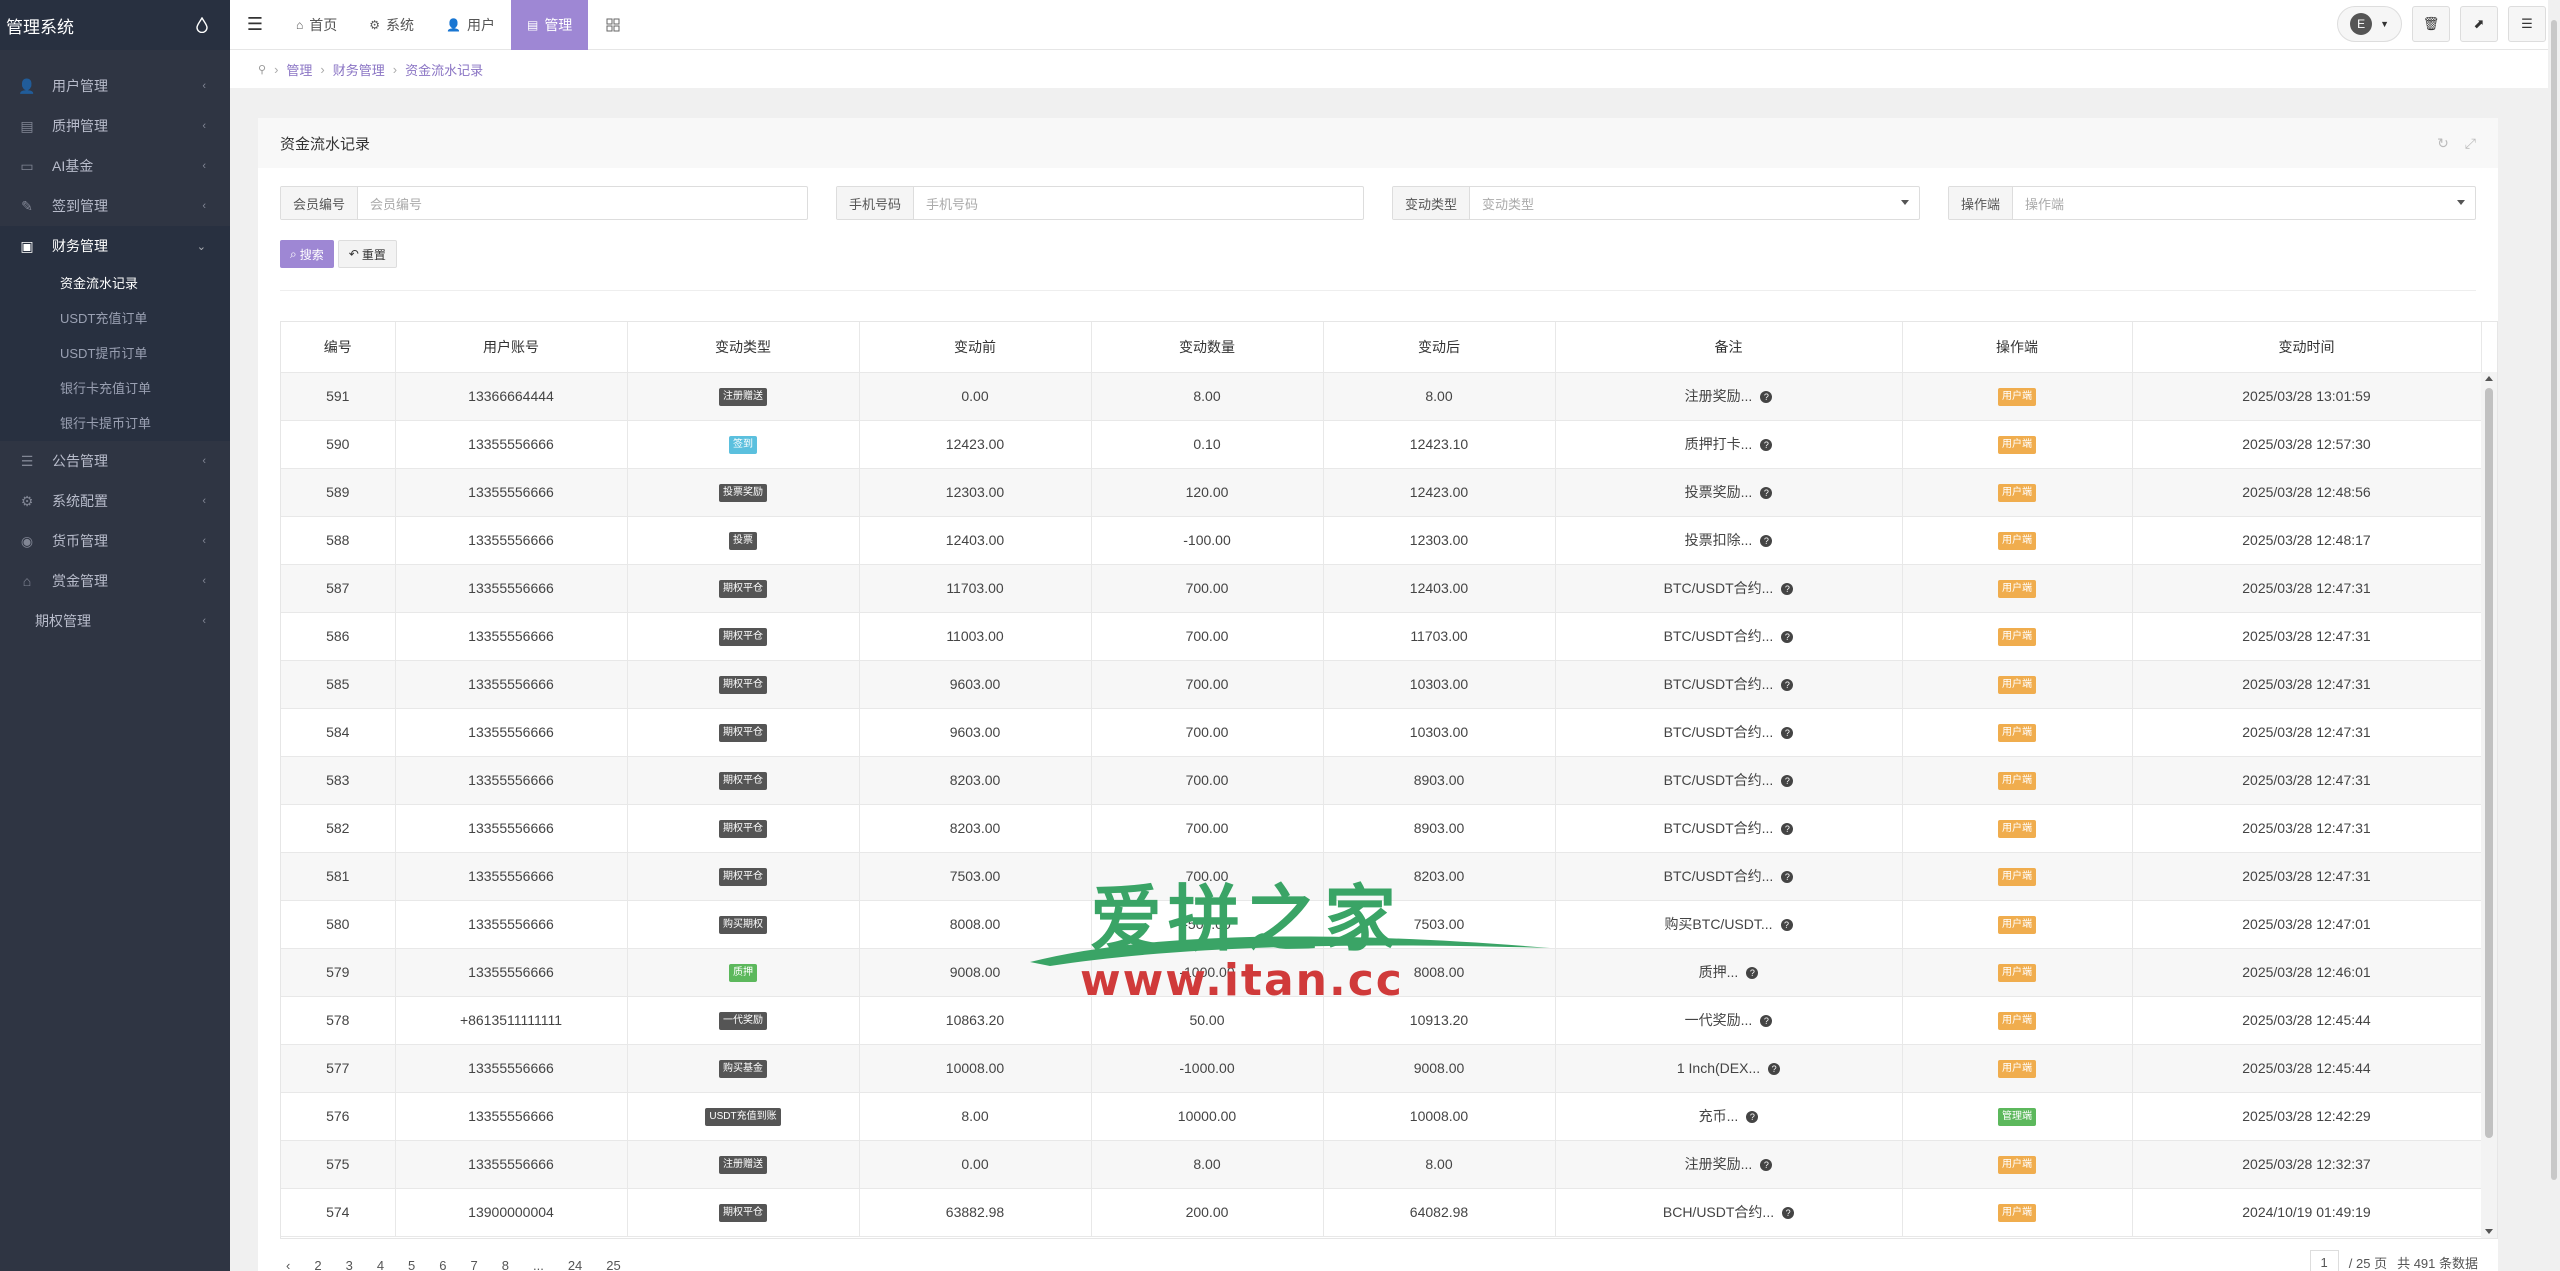  What do you see at coordinates (115, 501) in the screenshot?
I see `sidebar-item-6: ⚙ 系统配置 ‹` at bounding box center [115, 501].